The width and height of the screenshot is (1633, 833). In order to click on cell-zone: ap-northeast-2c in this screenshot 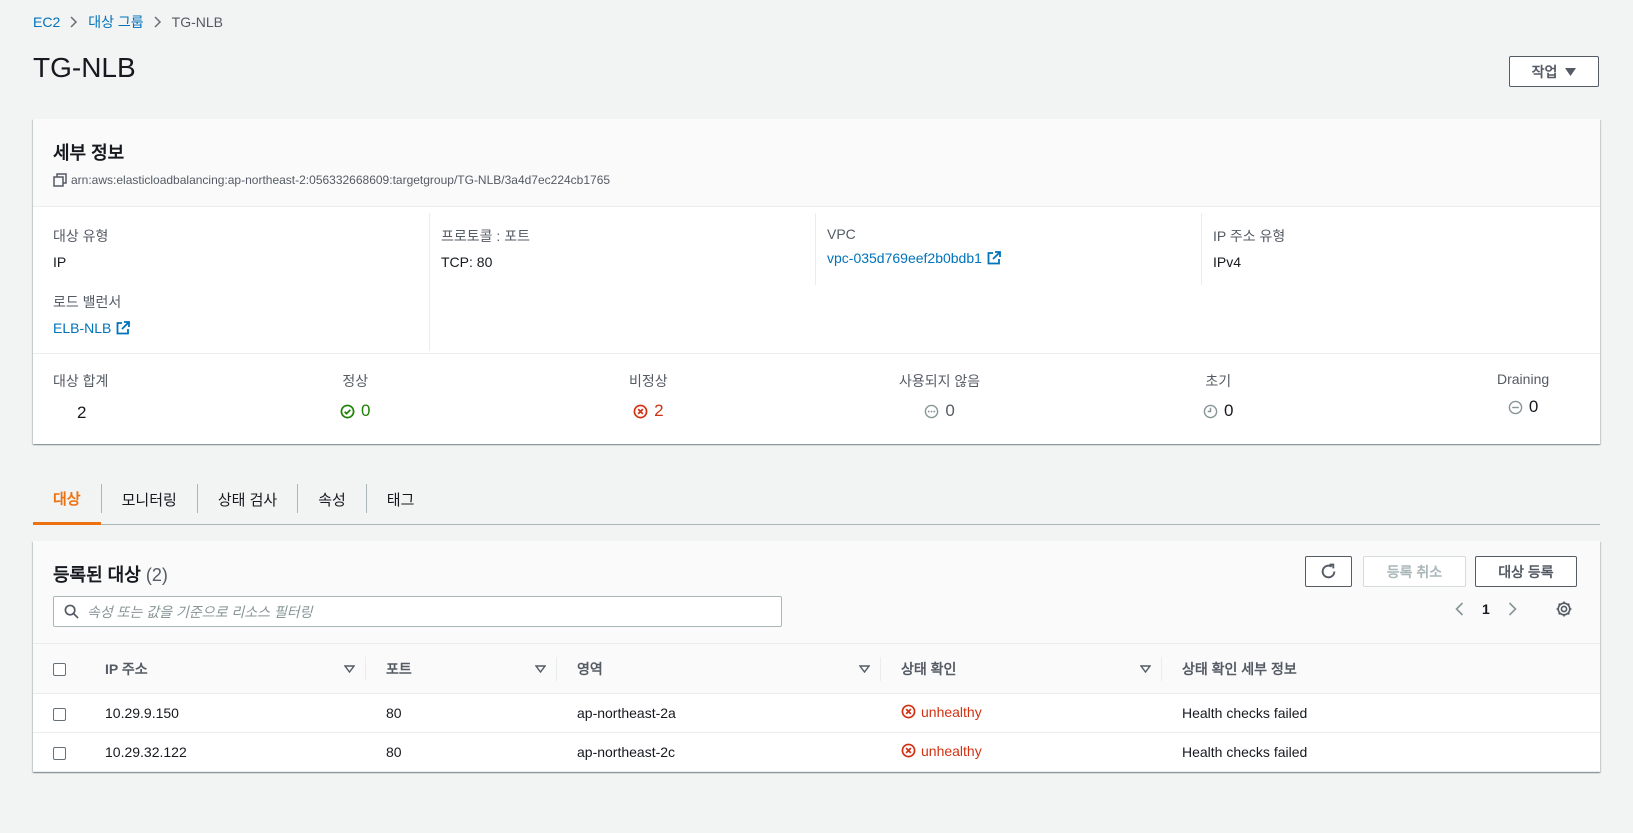, I will do `click(626, 752)`.